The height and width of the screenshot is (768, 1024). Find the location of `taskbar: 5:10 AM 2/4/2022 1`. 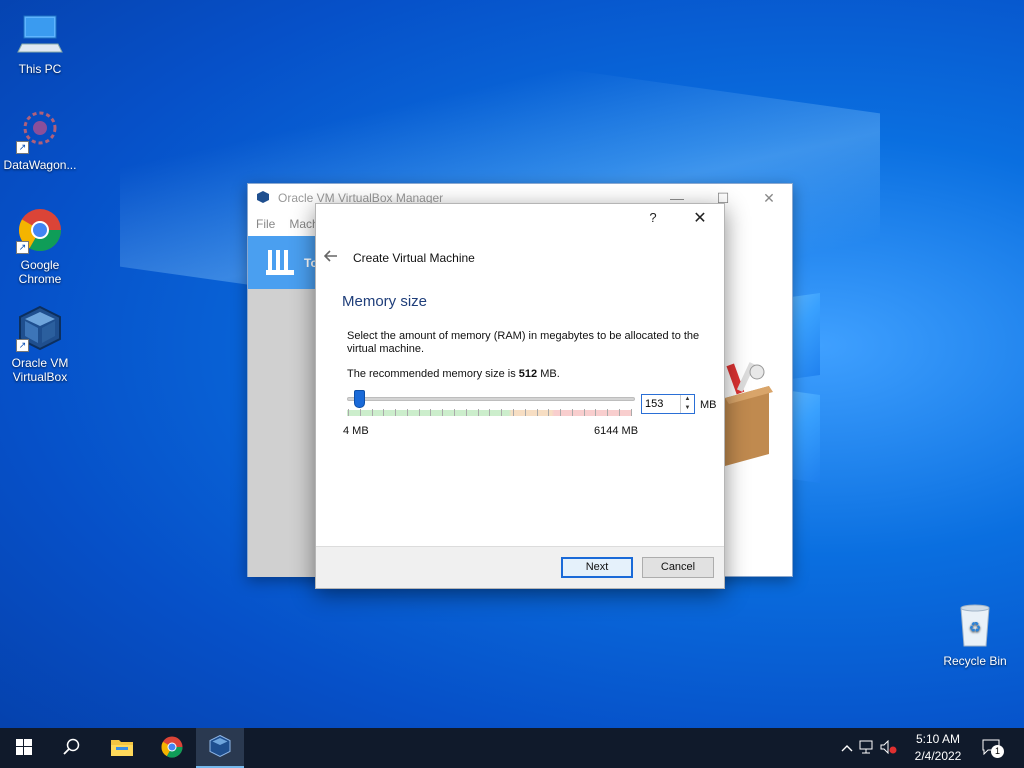

taskbar: 5:10 AM 2/4/2022 1 is located at coordinates (512, 748).